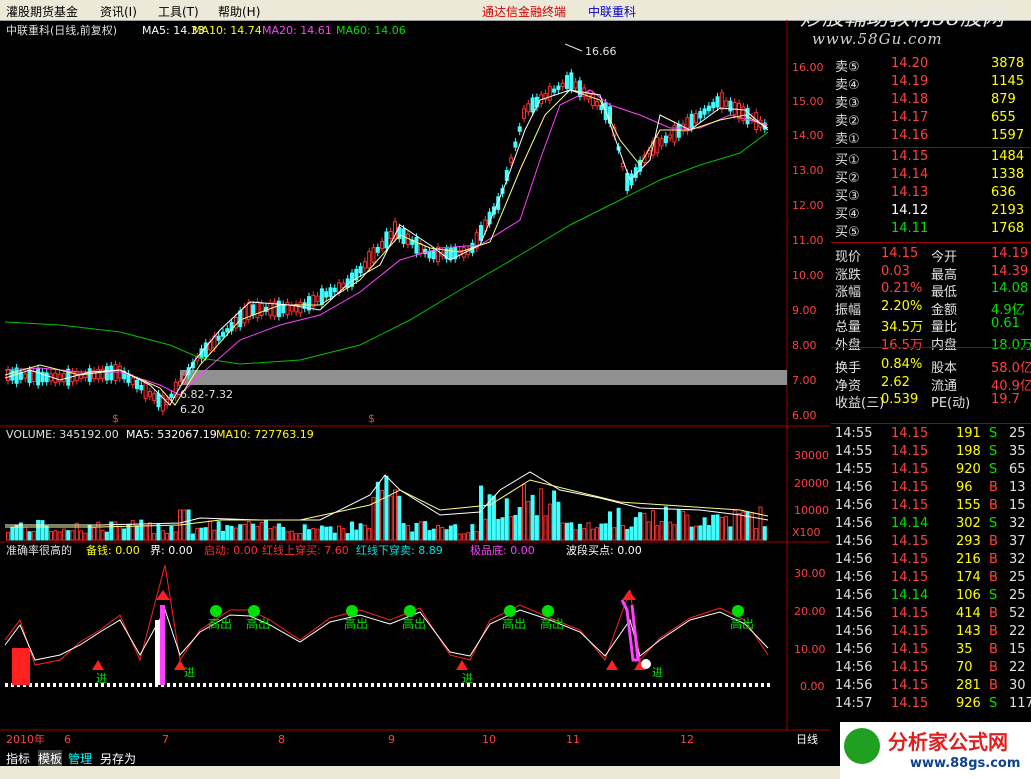  Describe the element at coordinates (810, 630) in the screenshot. I see `indicator-axis: 30.00 20.00 10.00 0.00` at that location.